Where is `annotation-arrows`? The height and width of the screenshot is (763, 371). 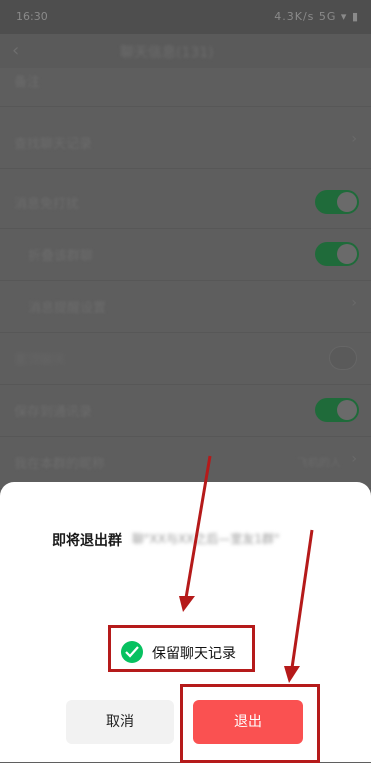
annotation-arrows is located at coordinates (246, 569).